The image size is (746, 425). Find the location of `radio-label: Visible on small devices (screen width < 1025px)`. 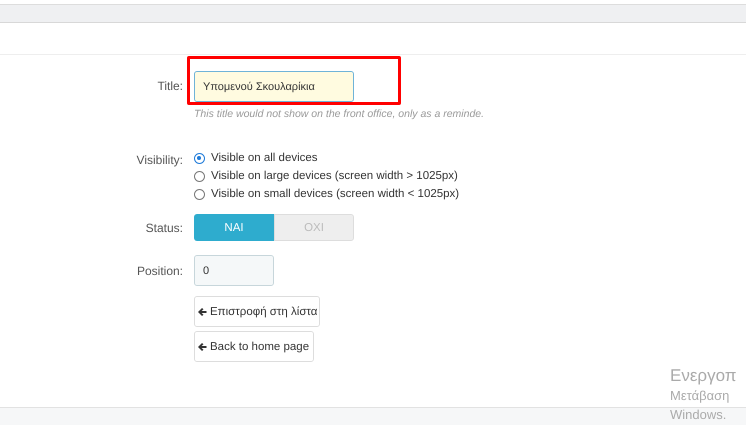

radio-label: Visible on small devices (screen width < 1025px) is located at coordinates (335, 194).